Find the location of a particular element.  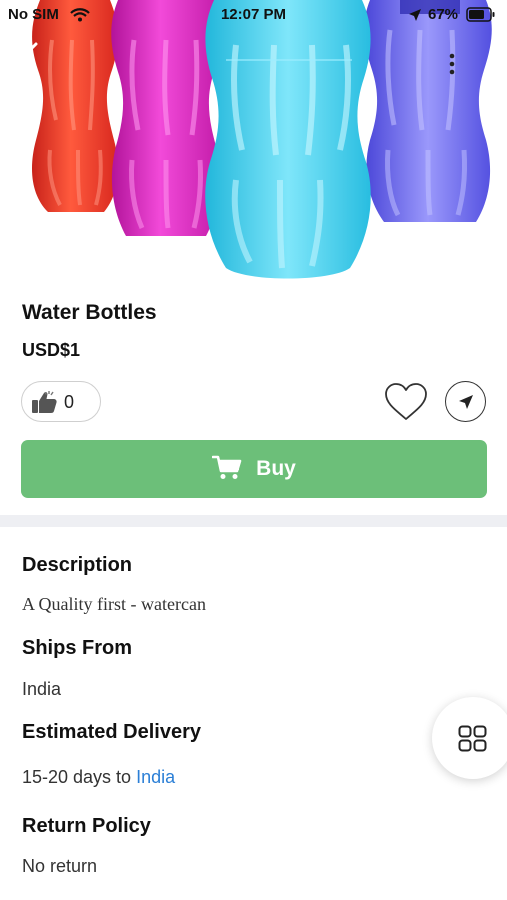

more-vertical-icon is located at coordinates (452, 64).